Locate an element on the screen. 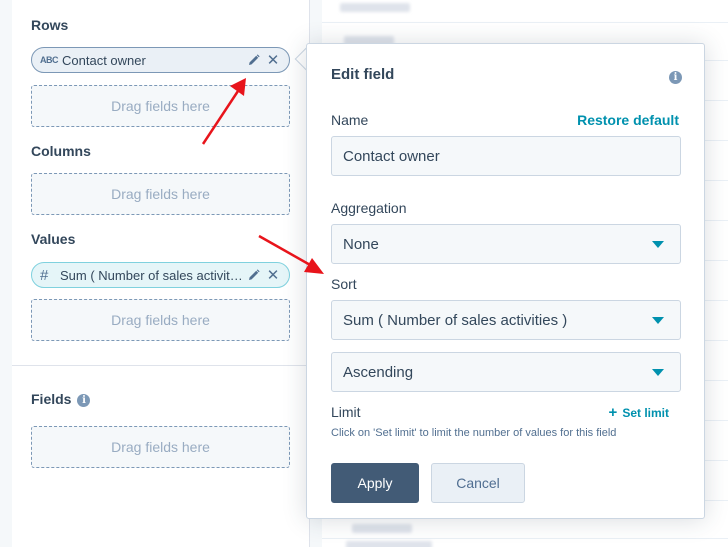  aggregation-selected-value: None is located at coordinates (361, 244).